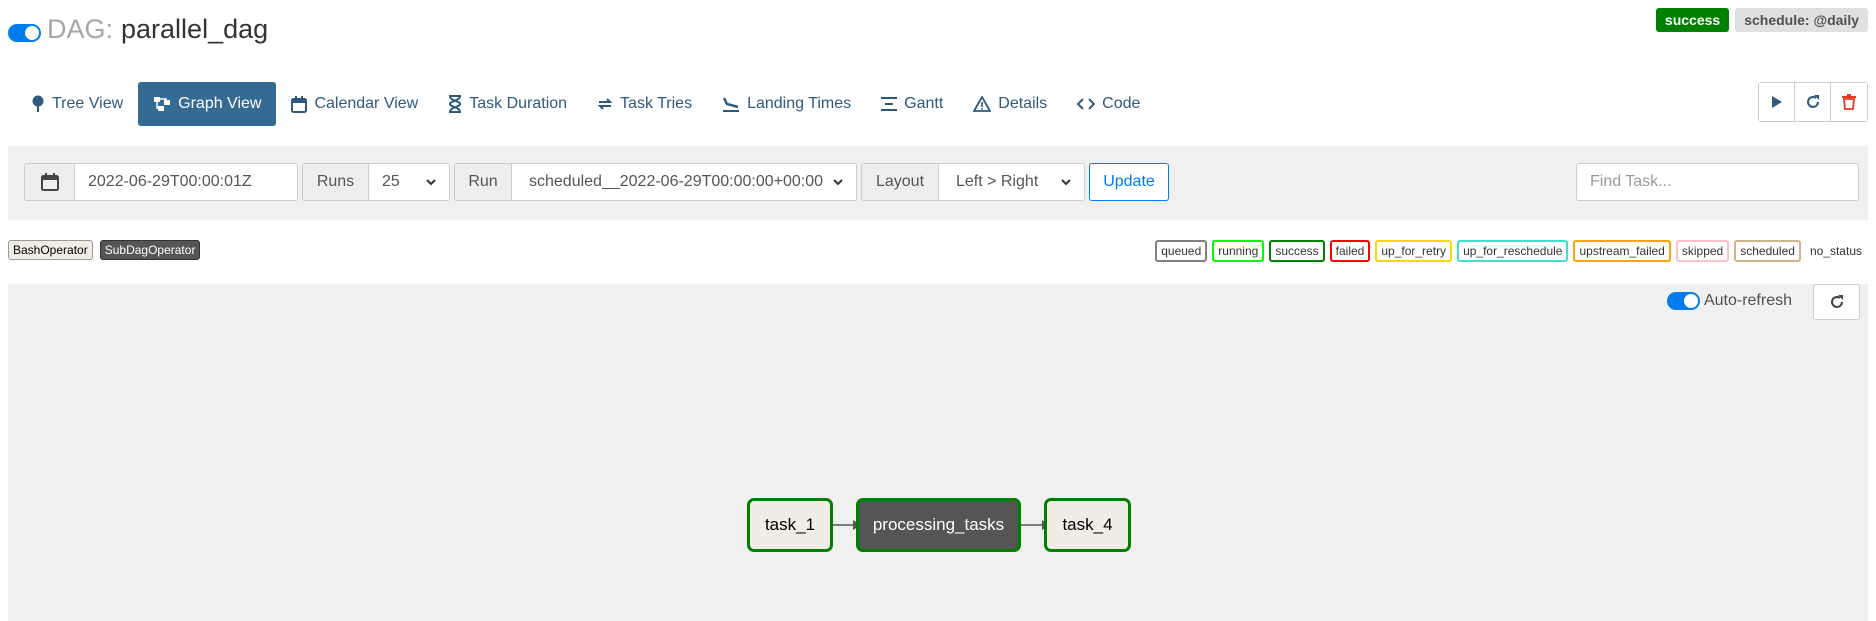  I want to click on dag-state-badge: success, so click(1692, 20).